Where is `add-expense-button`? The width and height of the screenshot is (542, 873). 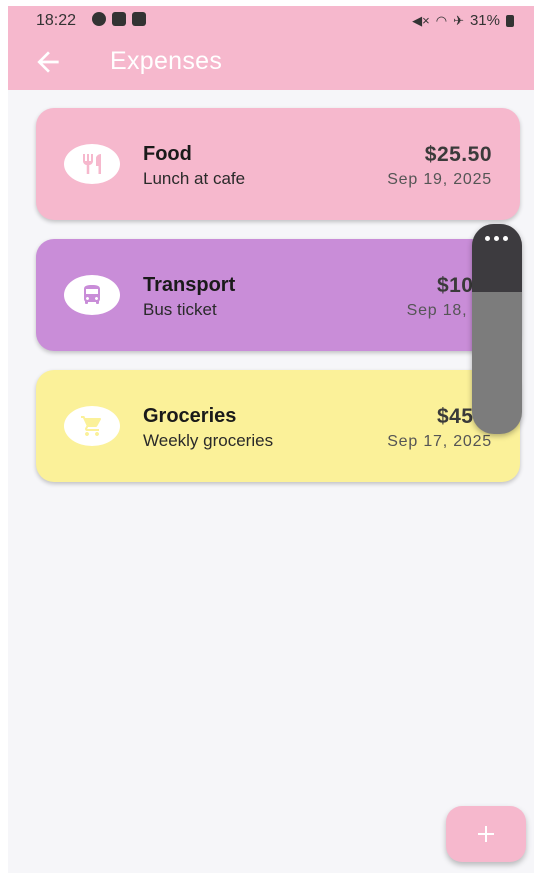
add-expense-button is located at coordinates (486, 834).